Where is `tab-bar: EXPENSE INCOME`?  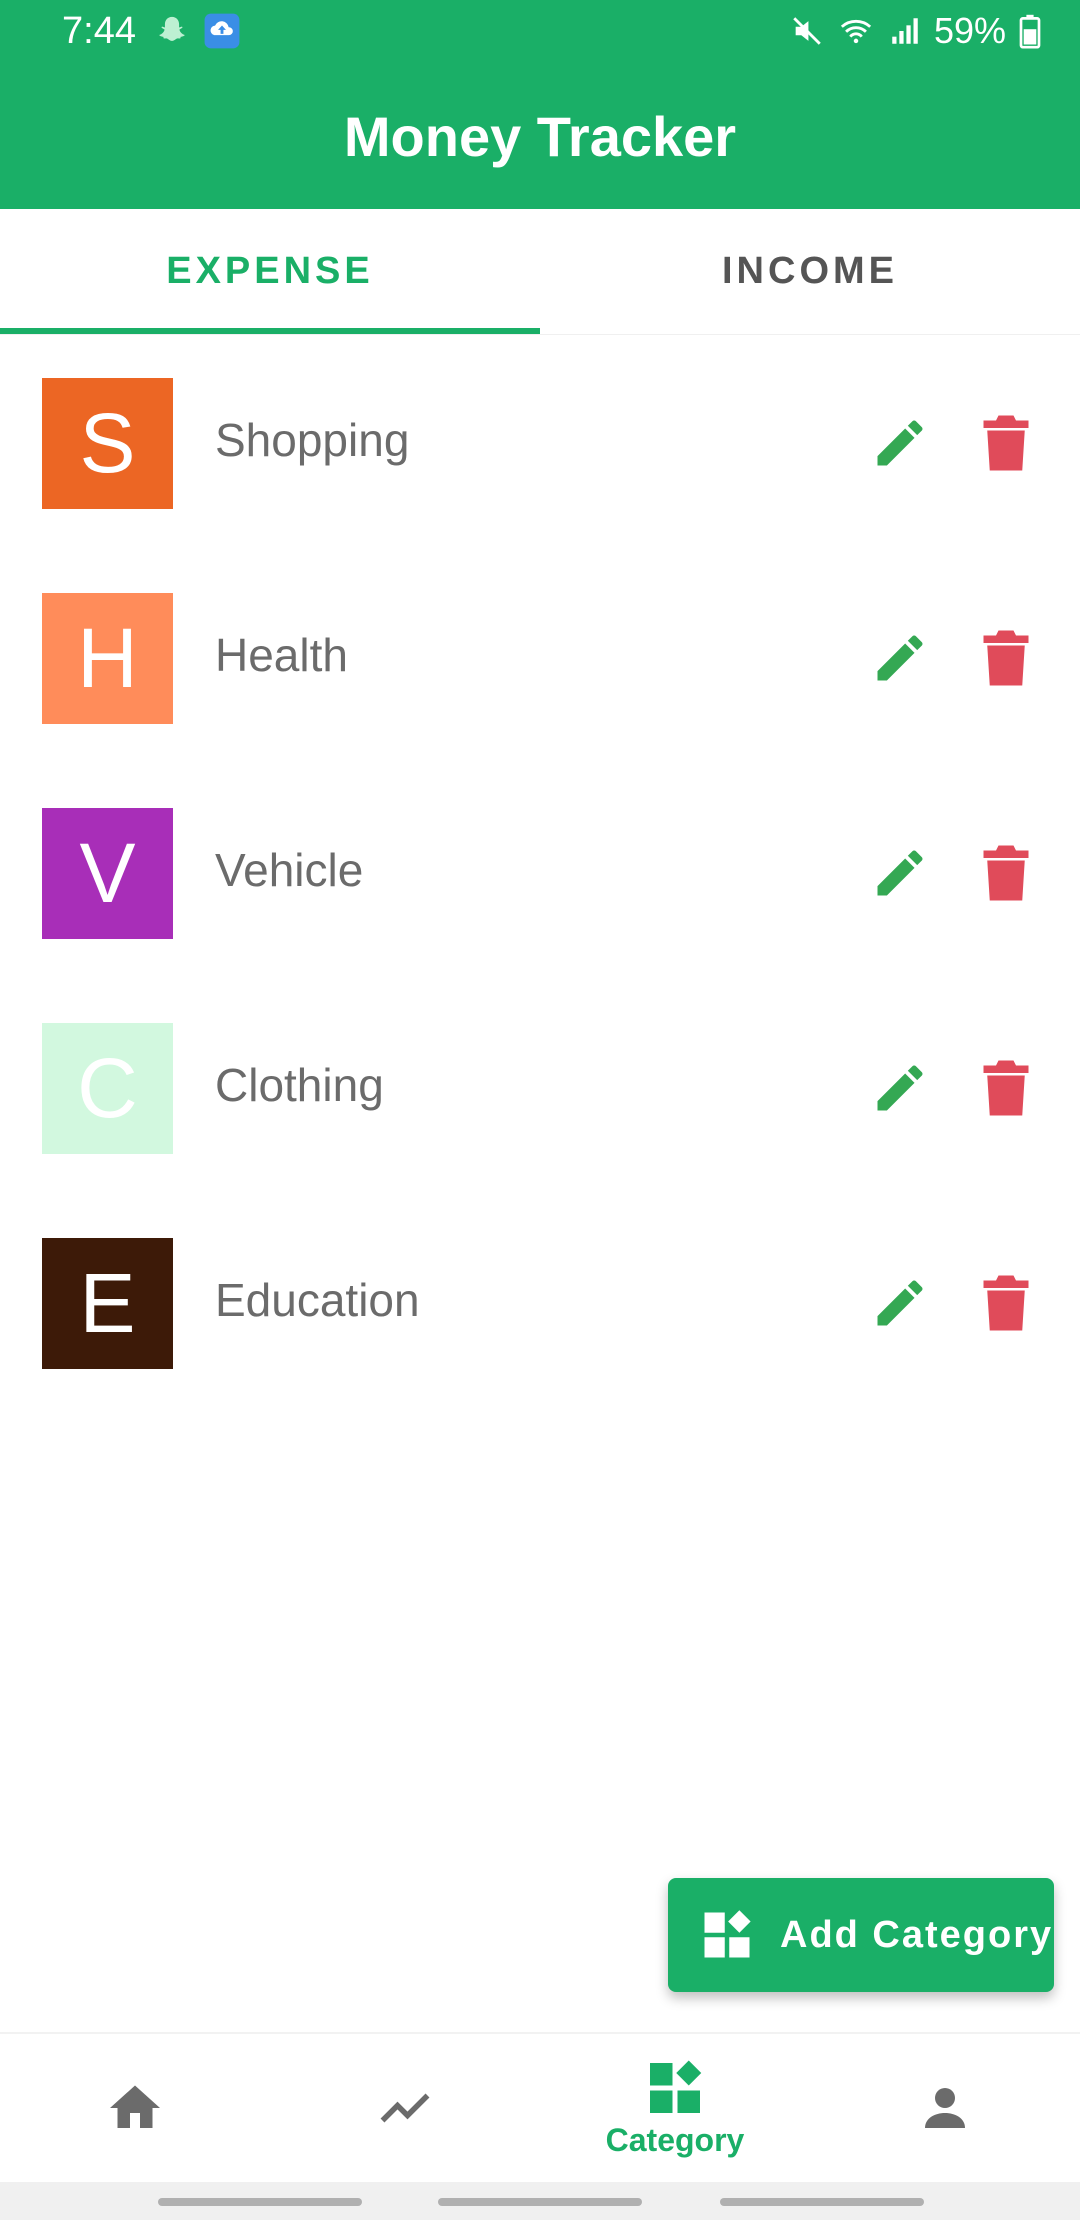 tab-bar: EXPENSE INCOME is located at coordinates (540, 272).